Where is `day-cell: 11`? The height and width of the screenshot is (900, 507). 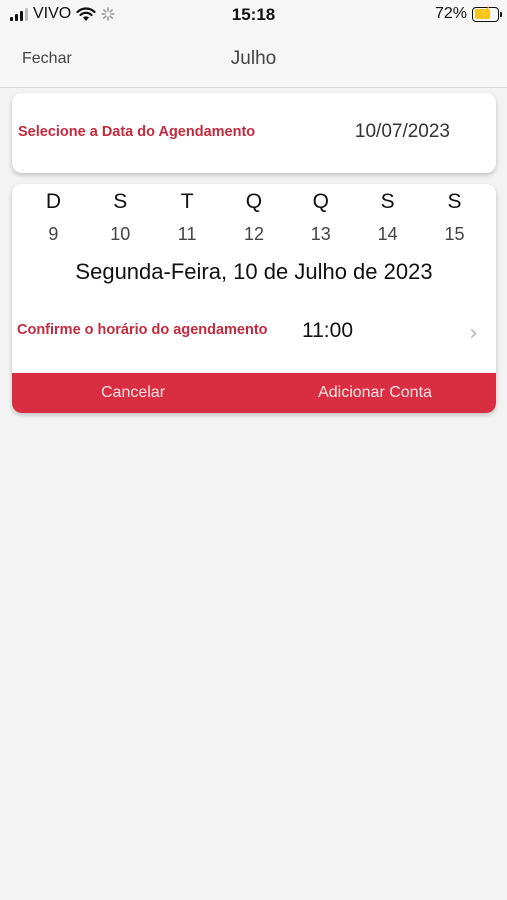 day-cell: 11 is located at coordinates (187, 234).